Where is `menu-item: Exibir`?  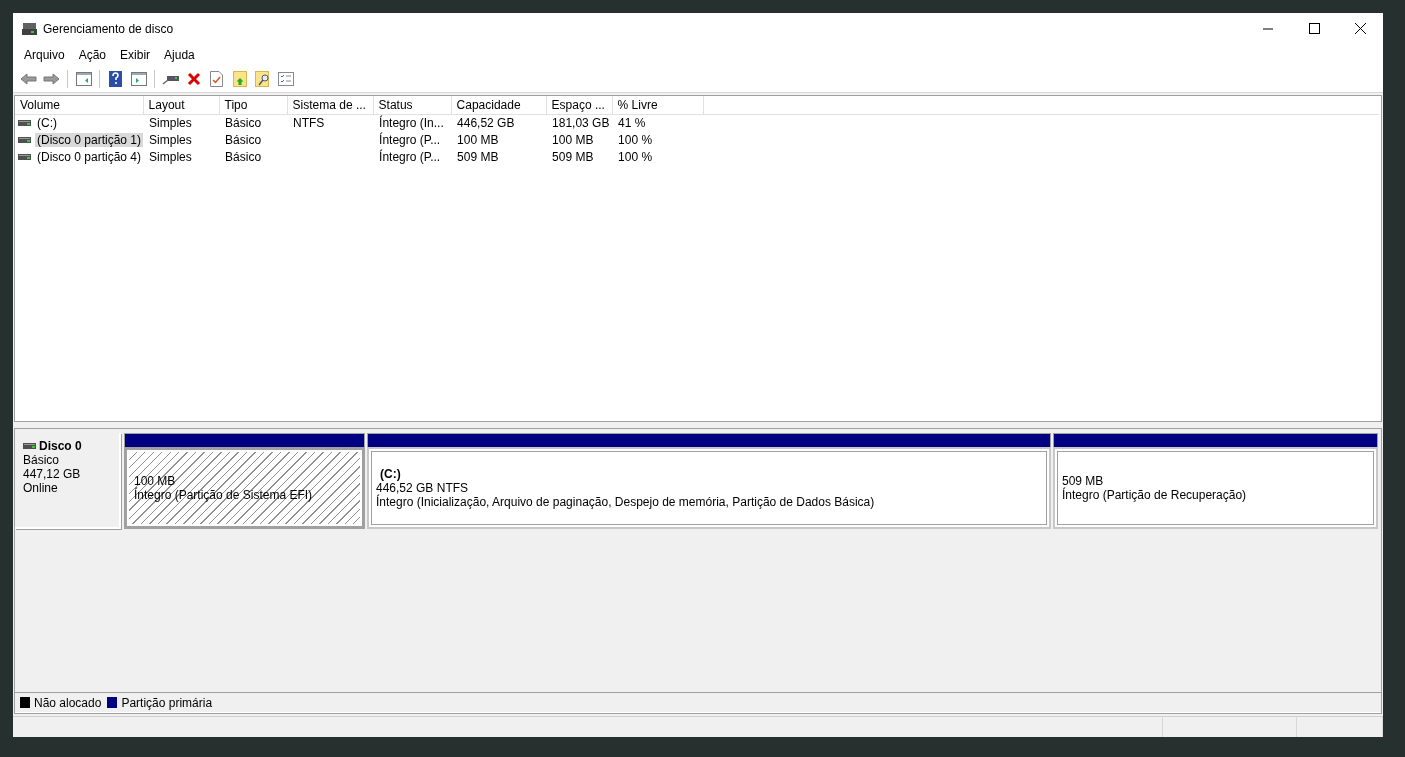
menu-item: Exibir is located at coordinates (135, 55).